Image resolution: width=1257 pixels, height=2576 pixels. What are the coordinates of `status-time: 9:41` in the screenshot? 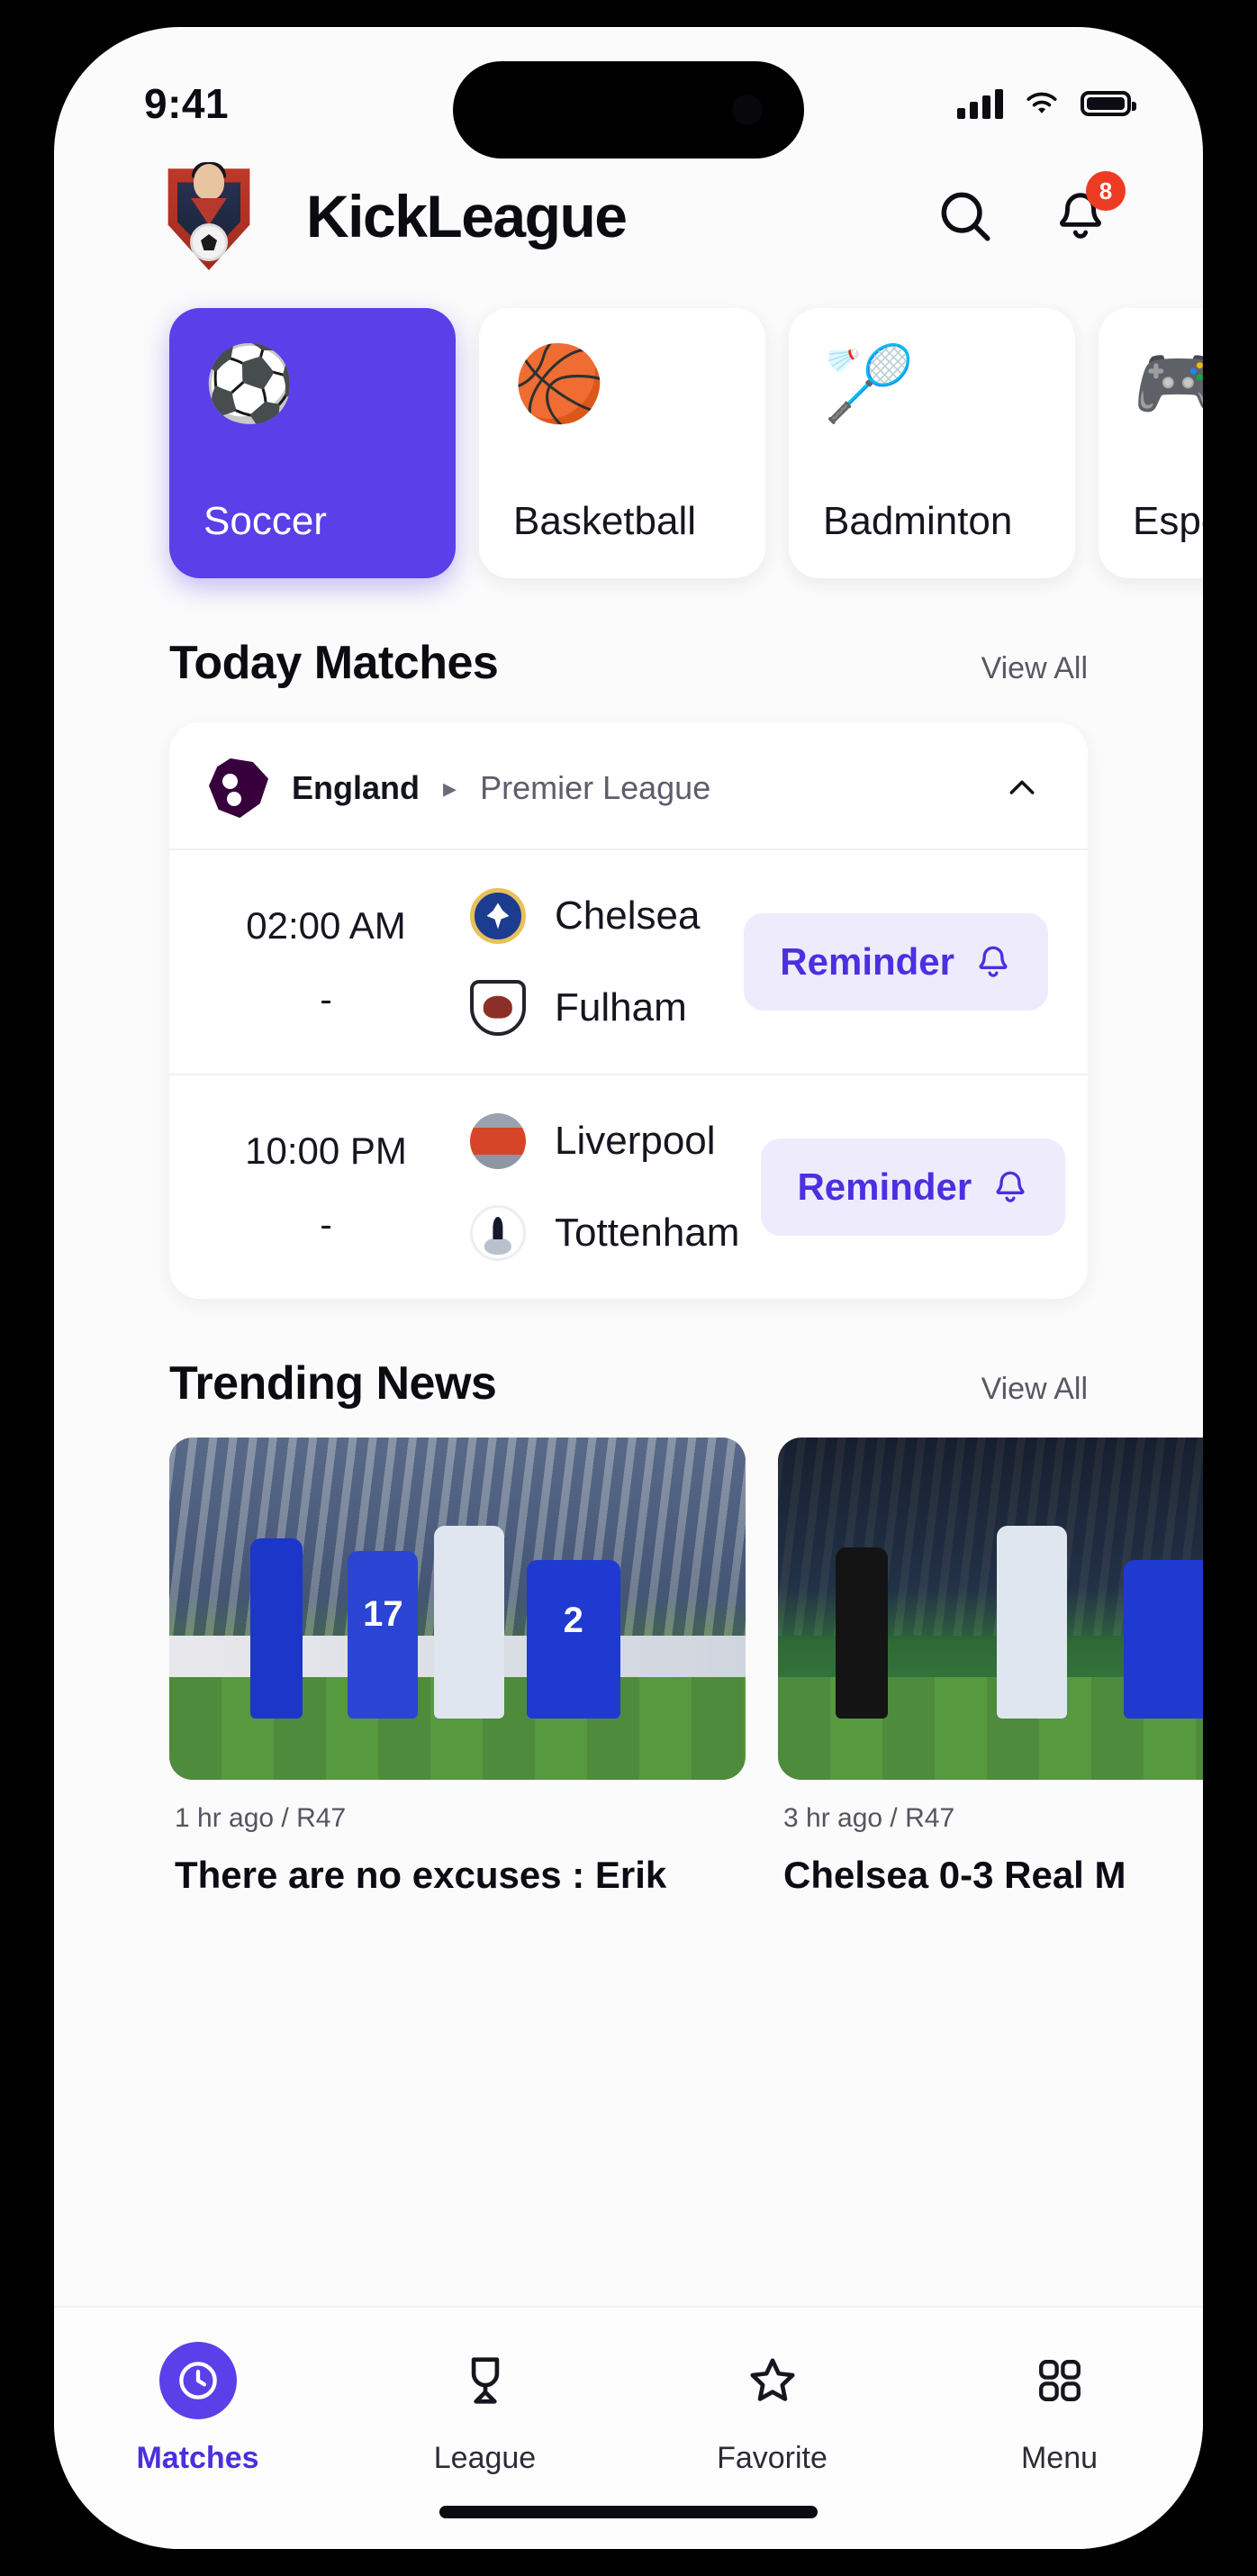 It's located at (187, 103).